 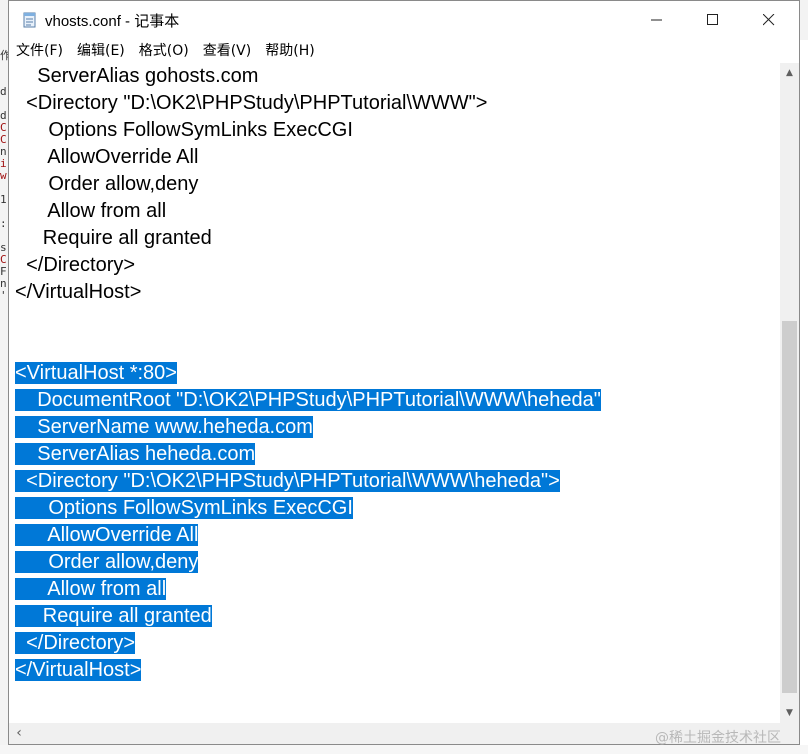 I want to click on editor-line-text: ServerName www.heheda.com, so click(x=164, y=427).